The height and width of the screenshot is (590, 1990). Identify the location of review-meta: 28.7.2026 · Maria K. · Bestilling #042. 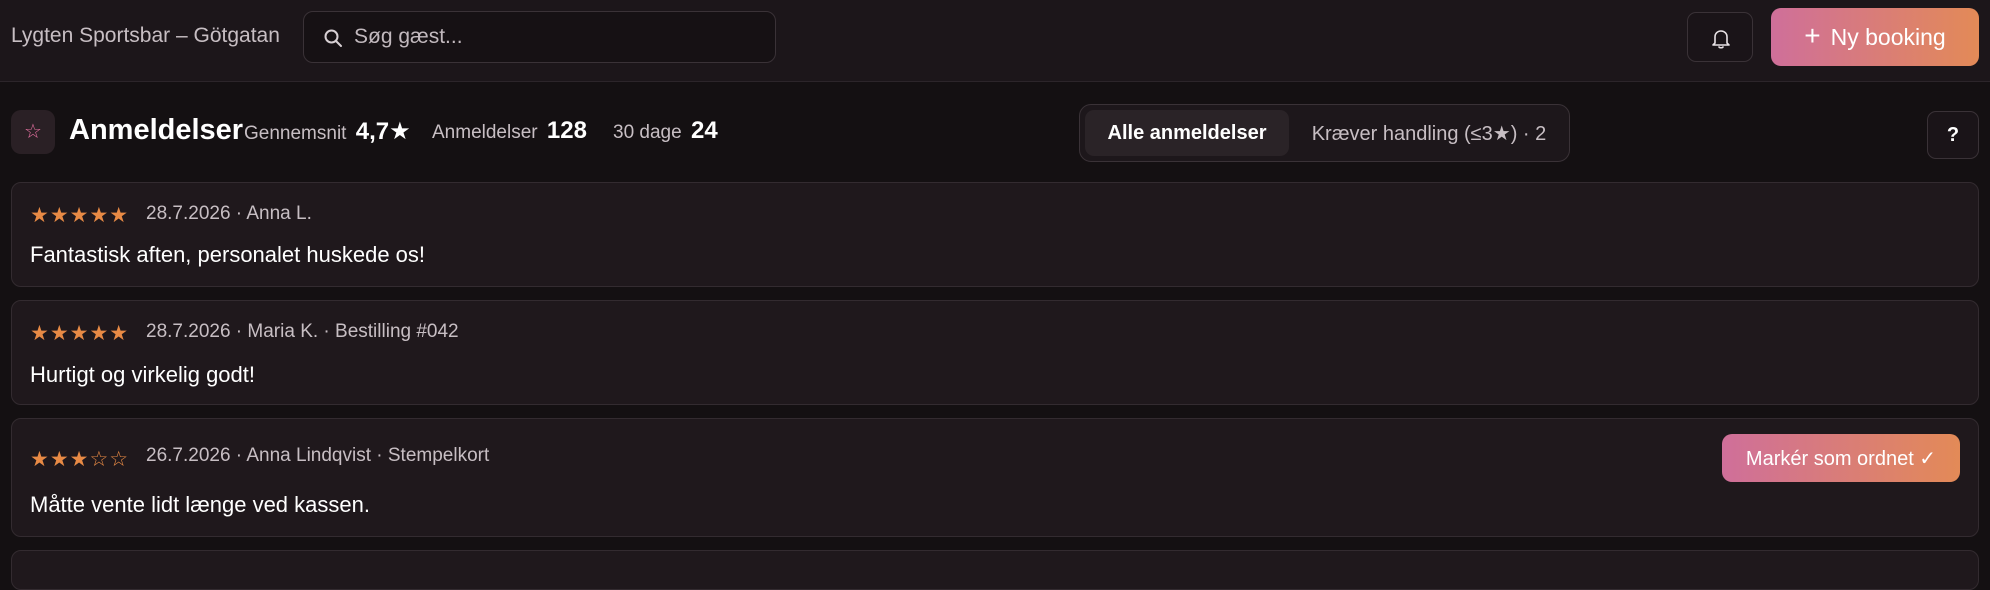
(302, 331).